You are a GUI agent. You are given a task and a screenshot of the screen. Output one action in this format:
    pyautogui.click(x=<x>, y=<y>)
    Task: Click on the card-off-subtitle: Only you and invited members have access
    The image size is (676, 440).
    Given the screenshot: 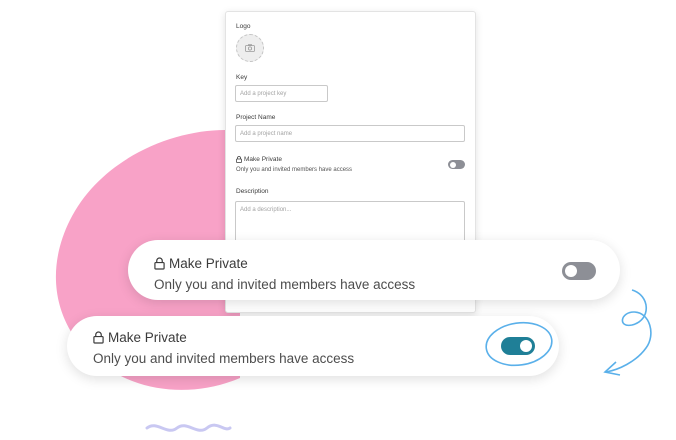 What is the action you would take?
    pyautogui.click(x=285, y=284)
    